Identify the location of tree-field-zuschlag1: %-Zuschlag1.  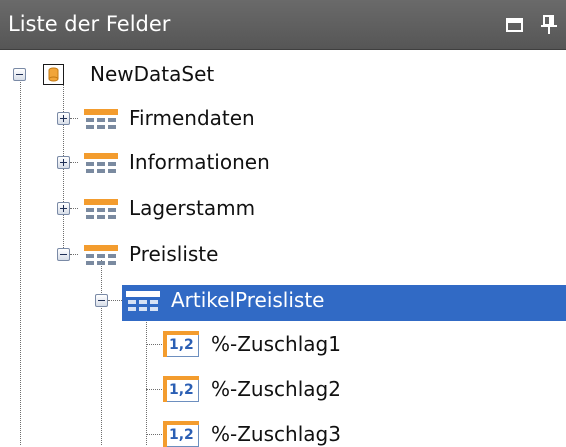
(276, 344).